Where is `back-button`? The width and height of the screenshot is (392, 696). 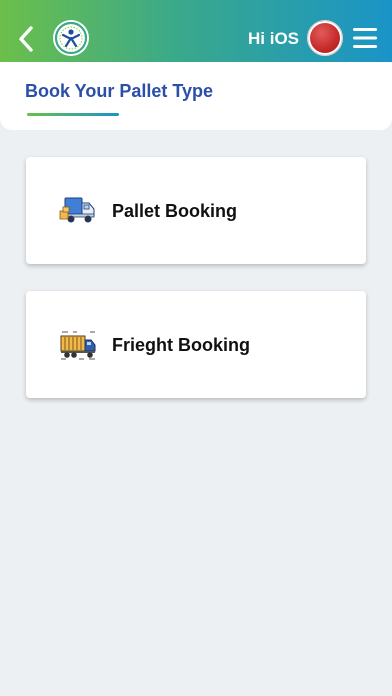
back-button is located at coordinates (26, 39).